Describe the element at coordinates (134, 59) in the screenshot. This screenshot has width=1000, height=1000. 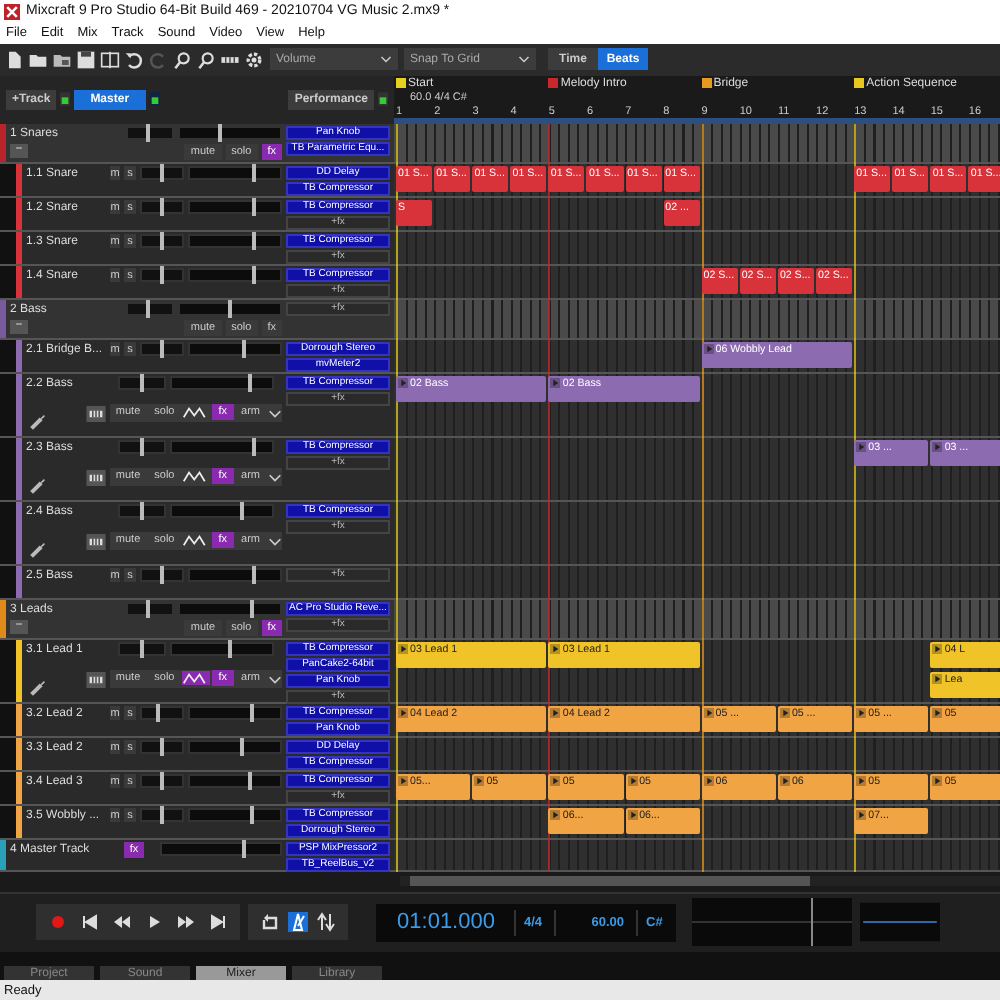
I see `undo-icon` at that location.